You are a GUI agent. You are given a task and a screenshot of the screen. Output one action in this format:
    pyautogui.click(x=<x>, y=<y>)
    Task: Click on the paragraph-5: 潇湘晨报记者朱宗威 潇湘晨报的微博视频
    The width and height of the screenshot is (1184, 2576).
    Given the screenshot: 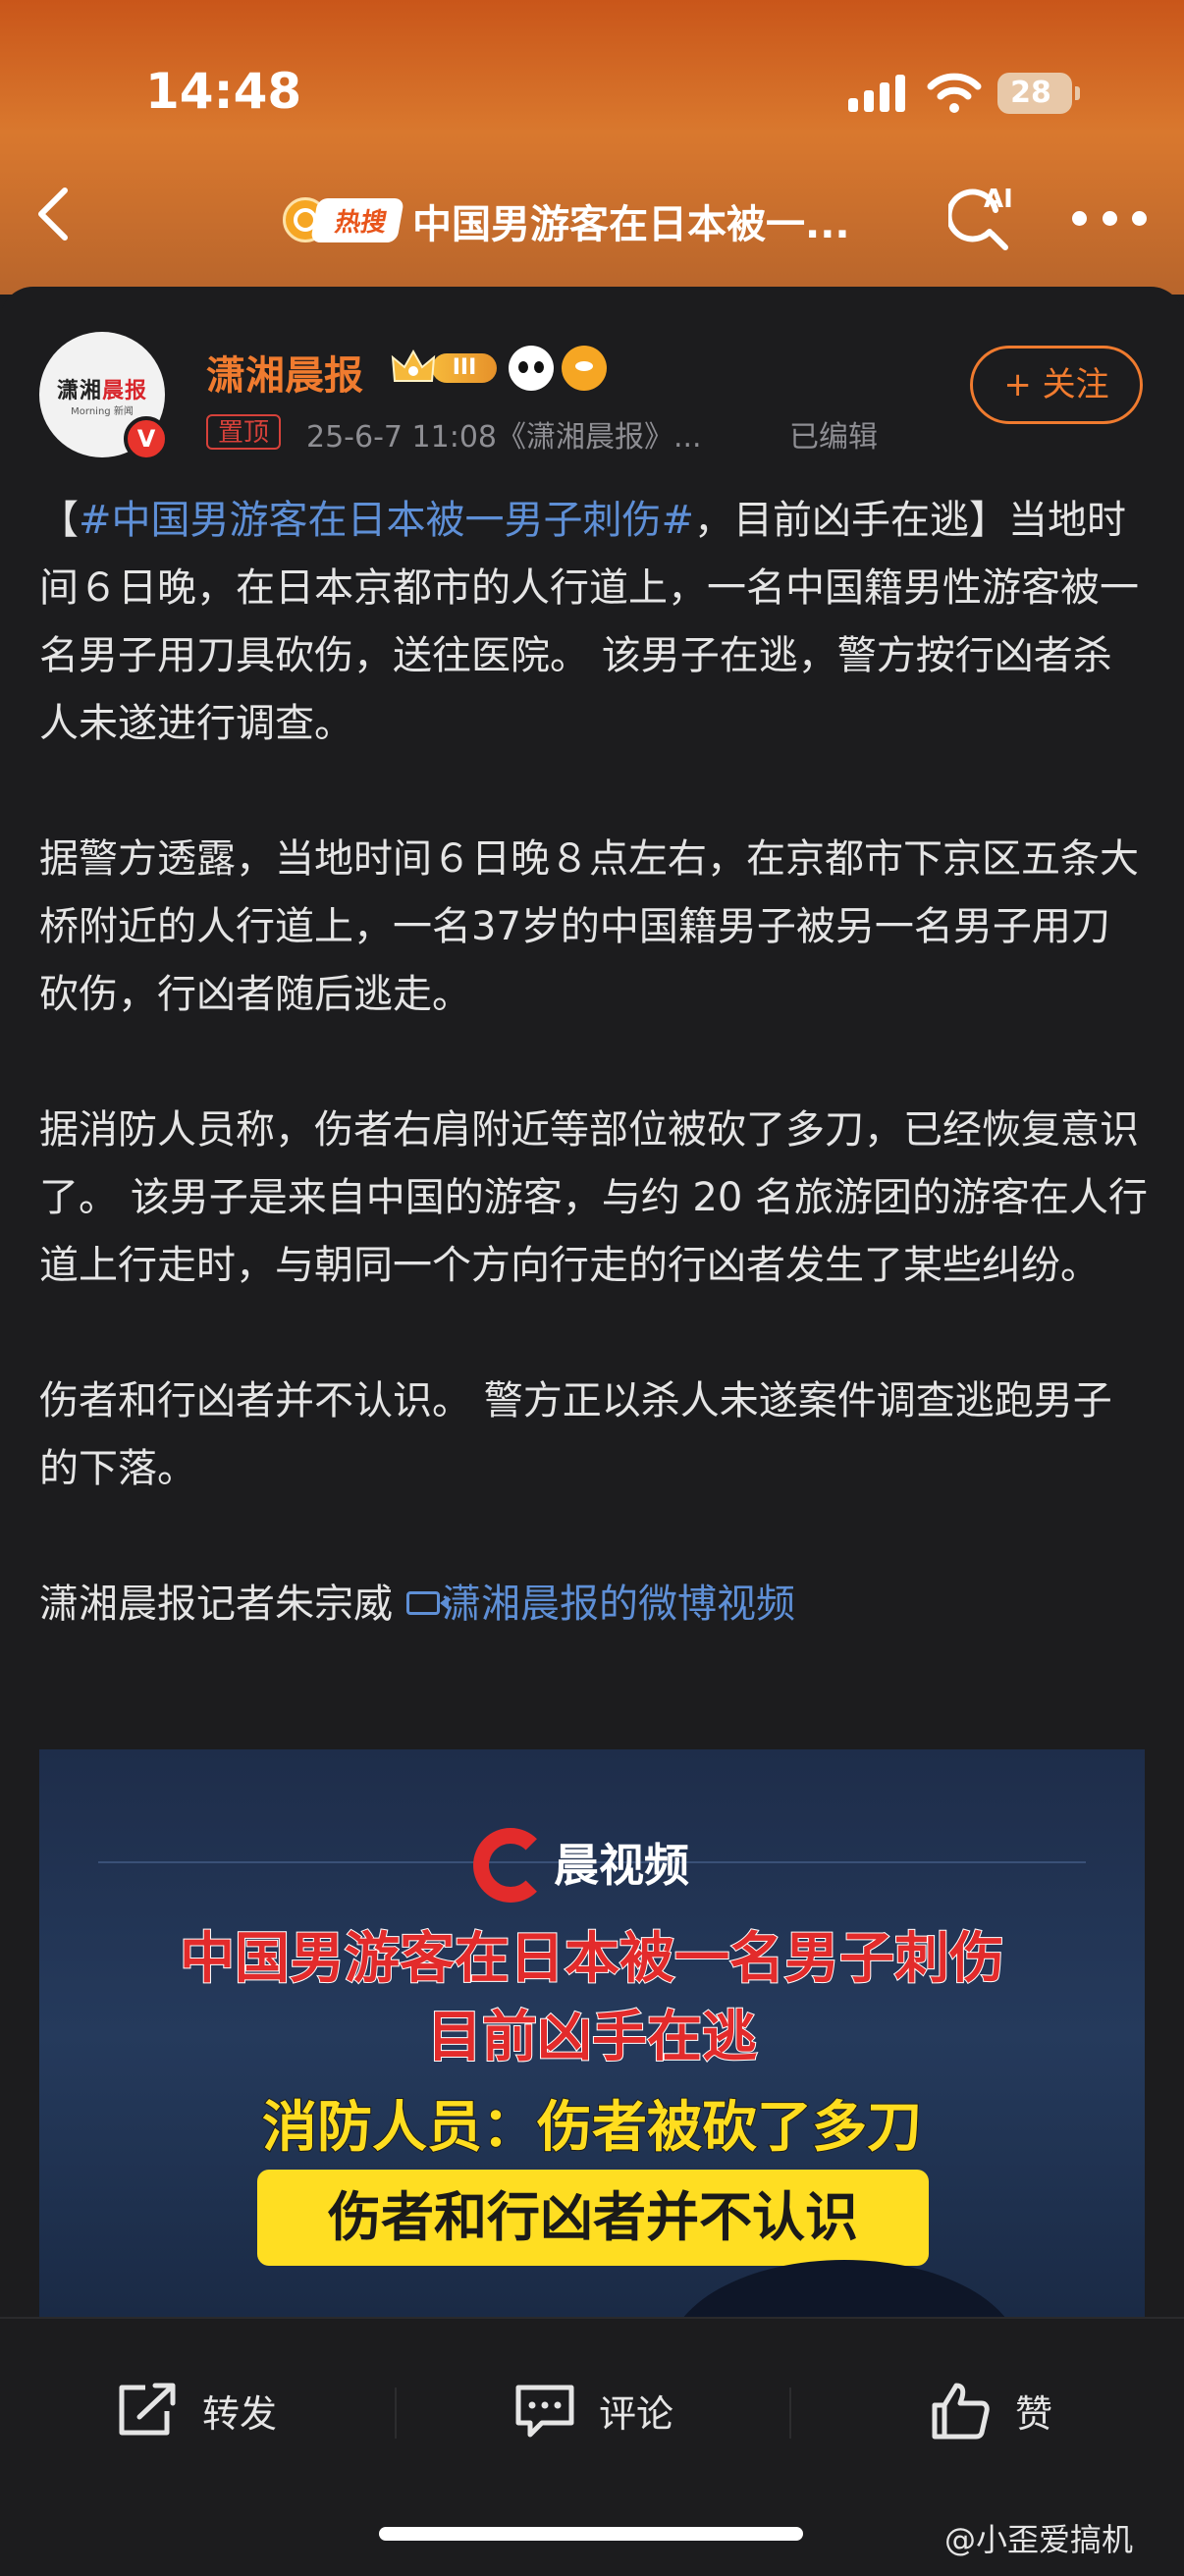 What is the action you would take?
    pyautogui.click(x=594, y=1604)
    